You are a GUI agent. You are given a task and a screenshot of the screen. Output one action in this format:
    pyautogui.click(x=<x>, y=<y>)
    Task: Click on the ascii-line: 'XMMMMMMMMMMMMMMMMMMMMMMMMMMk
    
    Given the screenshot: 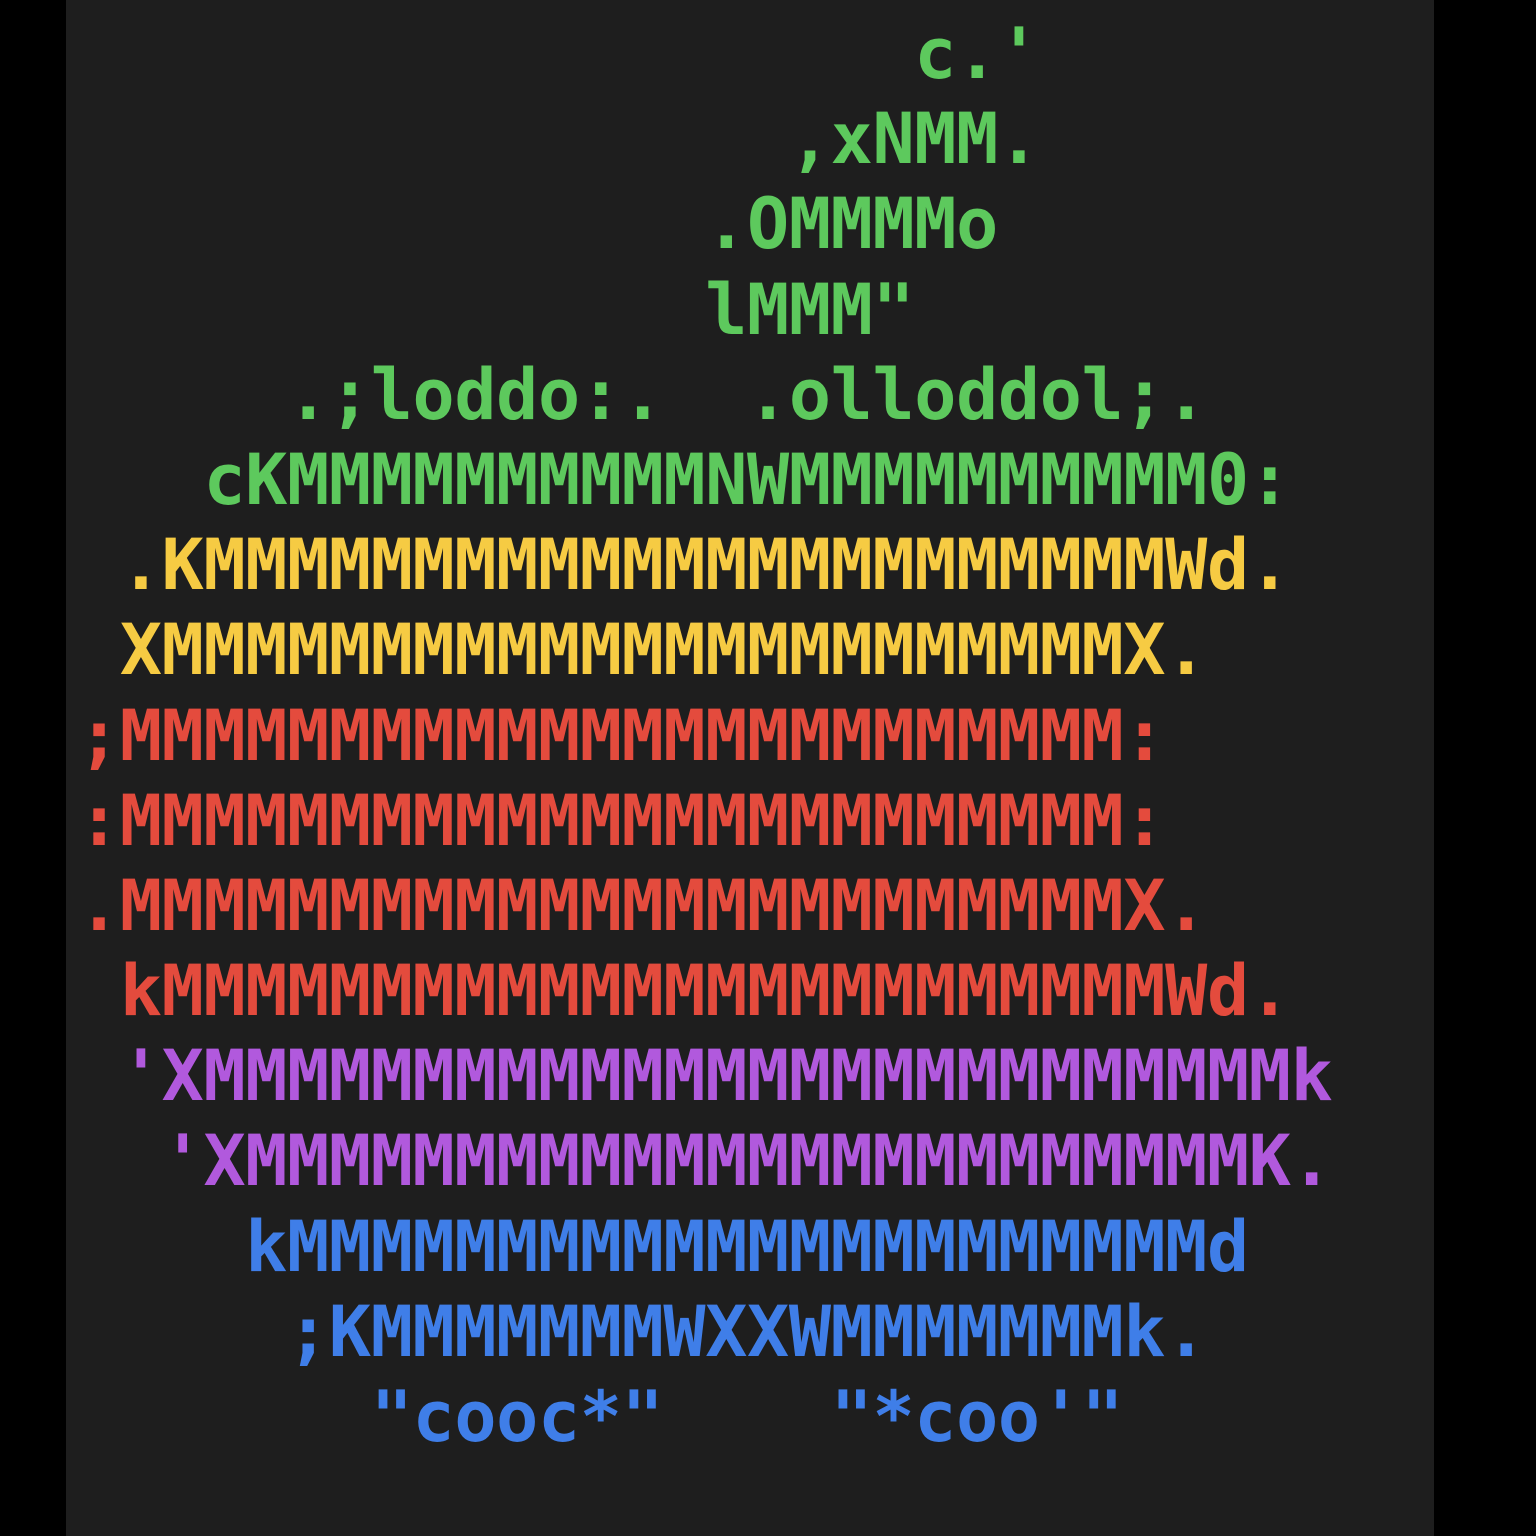 What is the action you would take?
    pyautogui.click(x=705, y=1076)
    